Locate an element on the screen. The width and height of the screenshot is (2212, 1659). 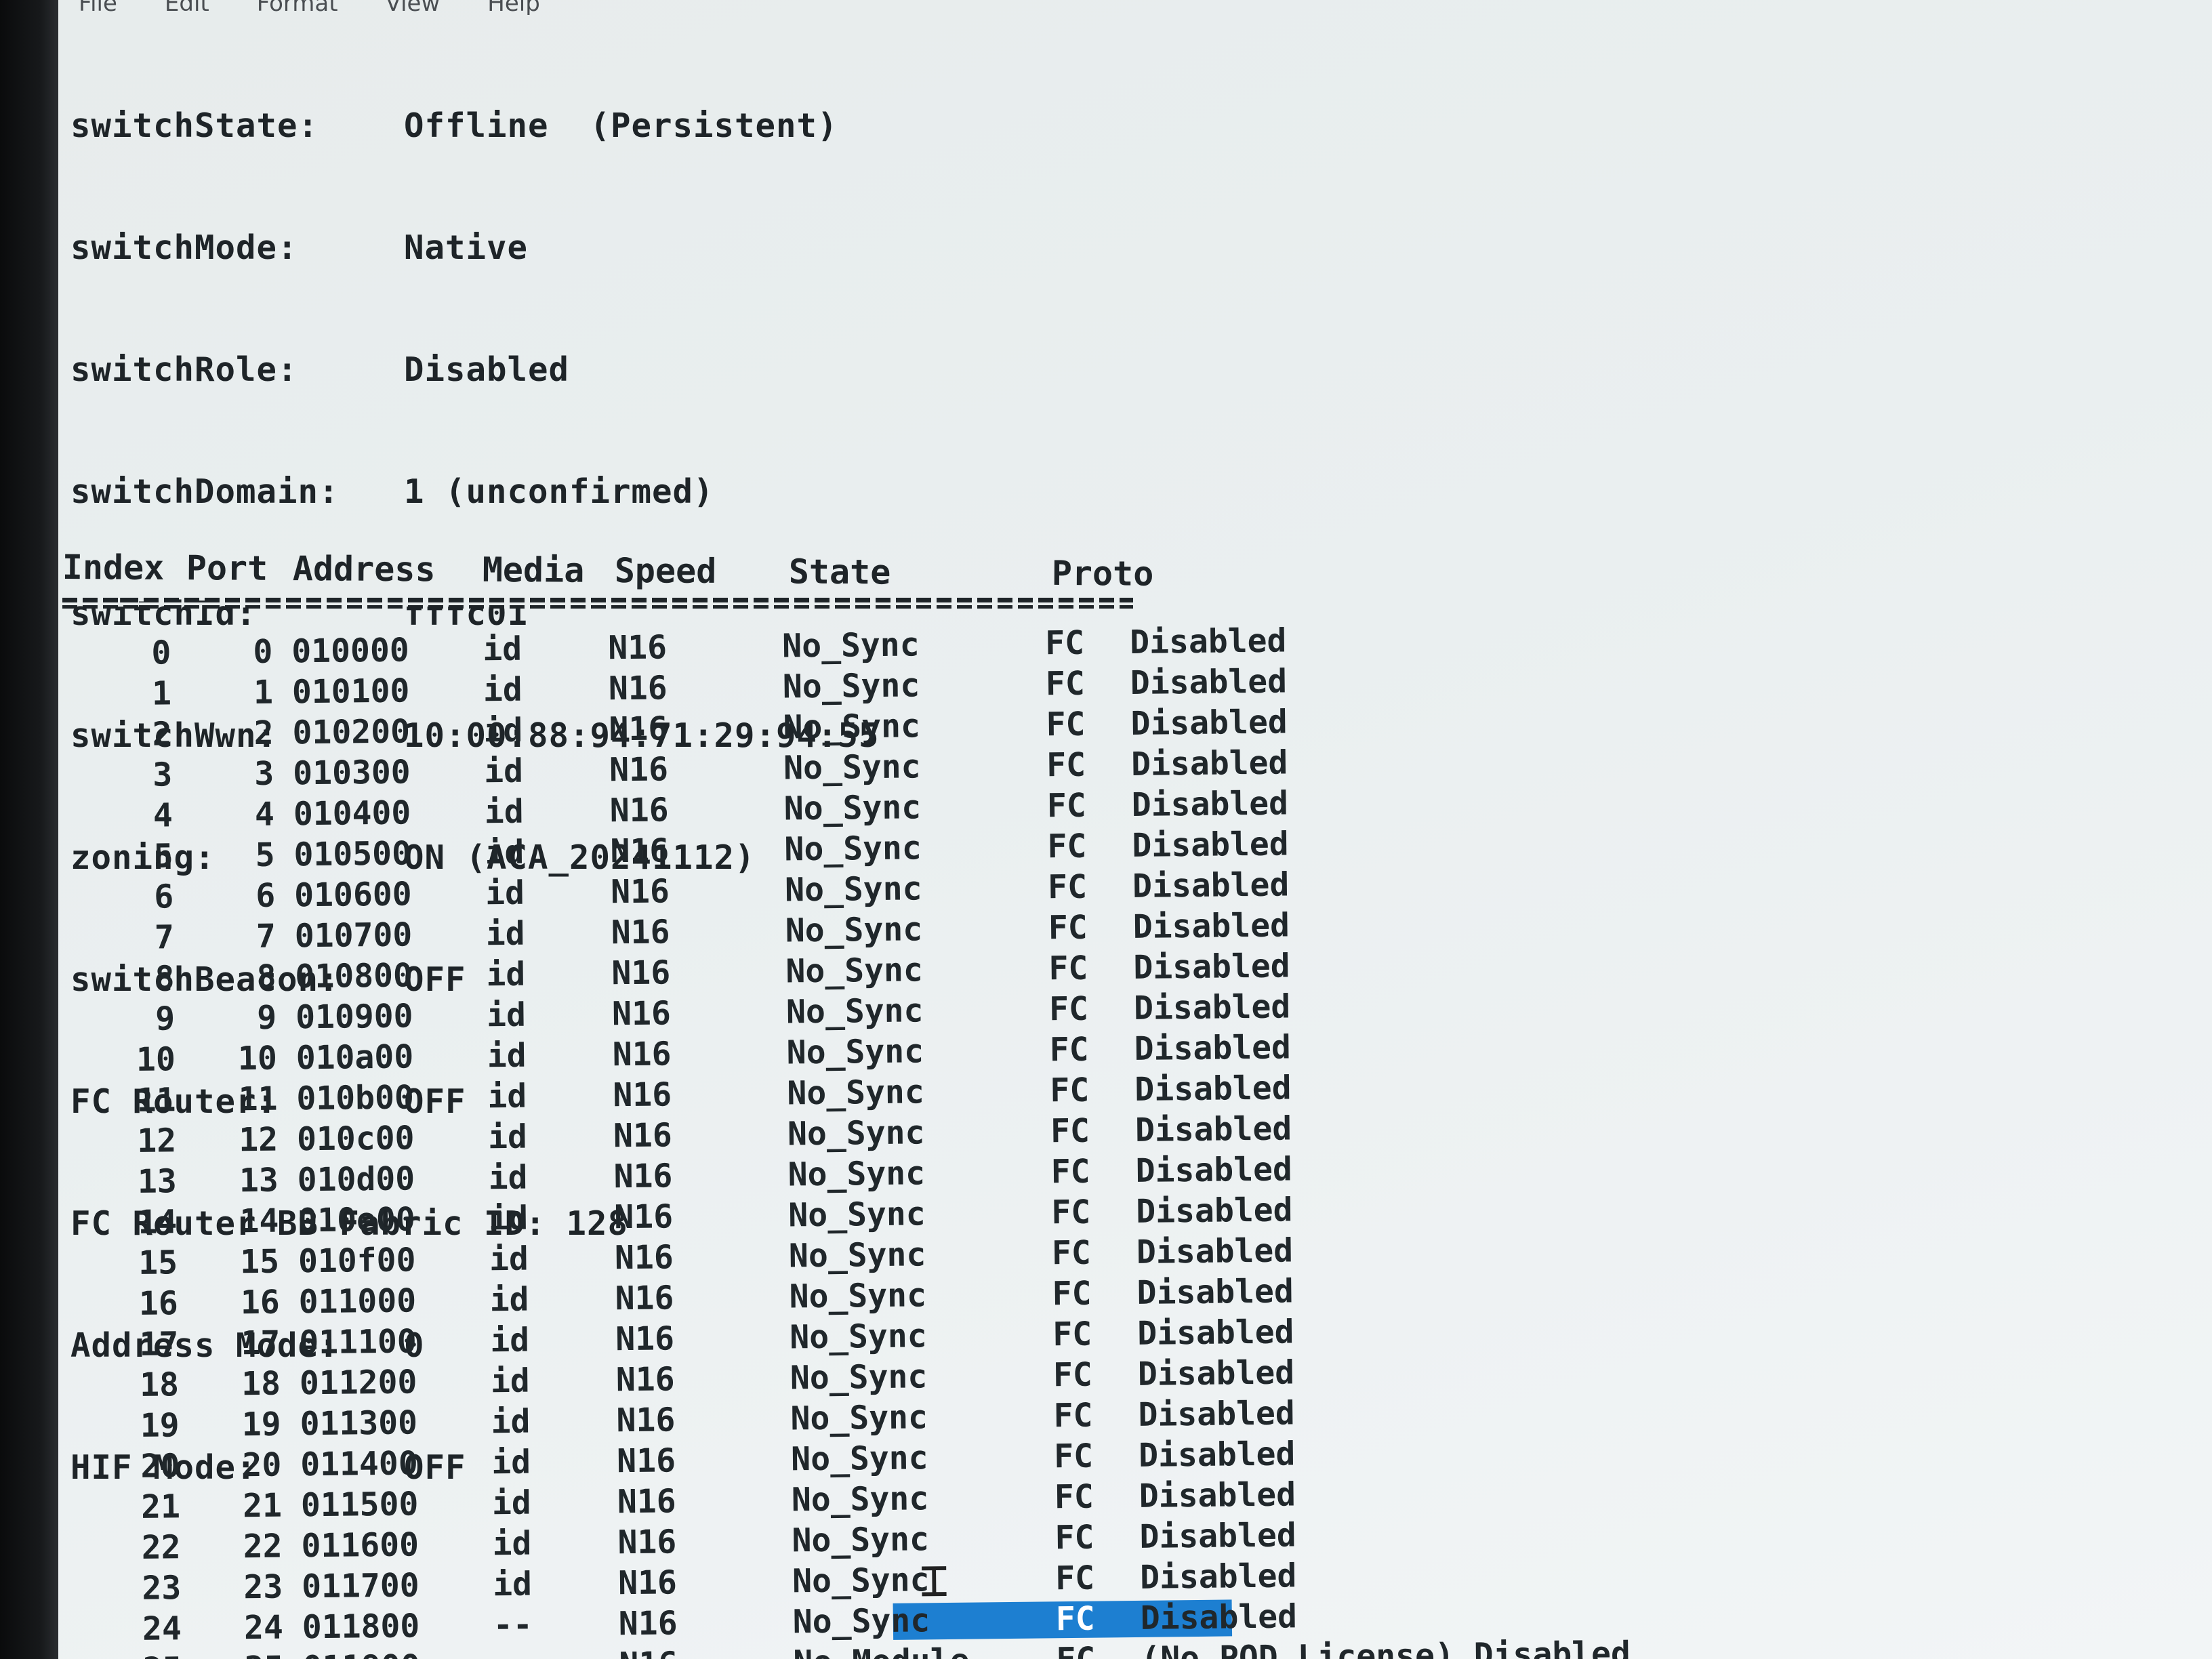
monitor-bezel is located at coordinates (29, 829).